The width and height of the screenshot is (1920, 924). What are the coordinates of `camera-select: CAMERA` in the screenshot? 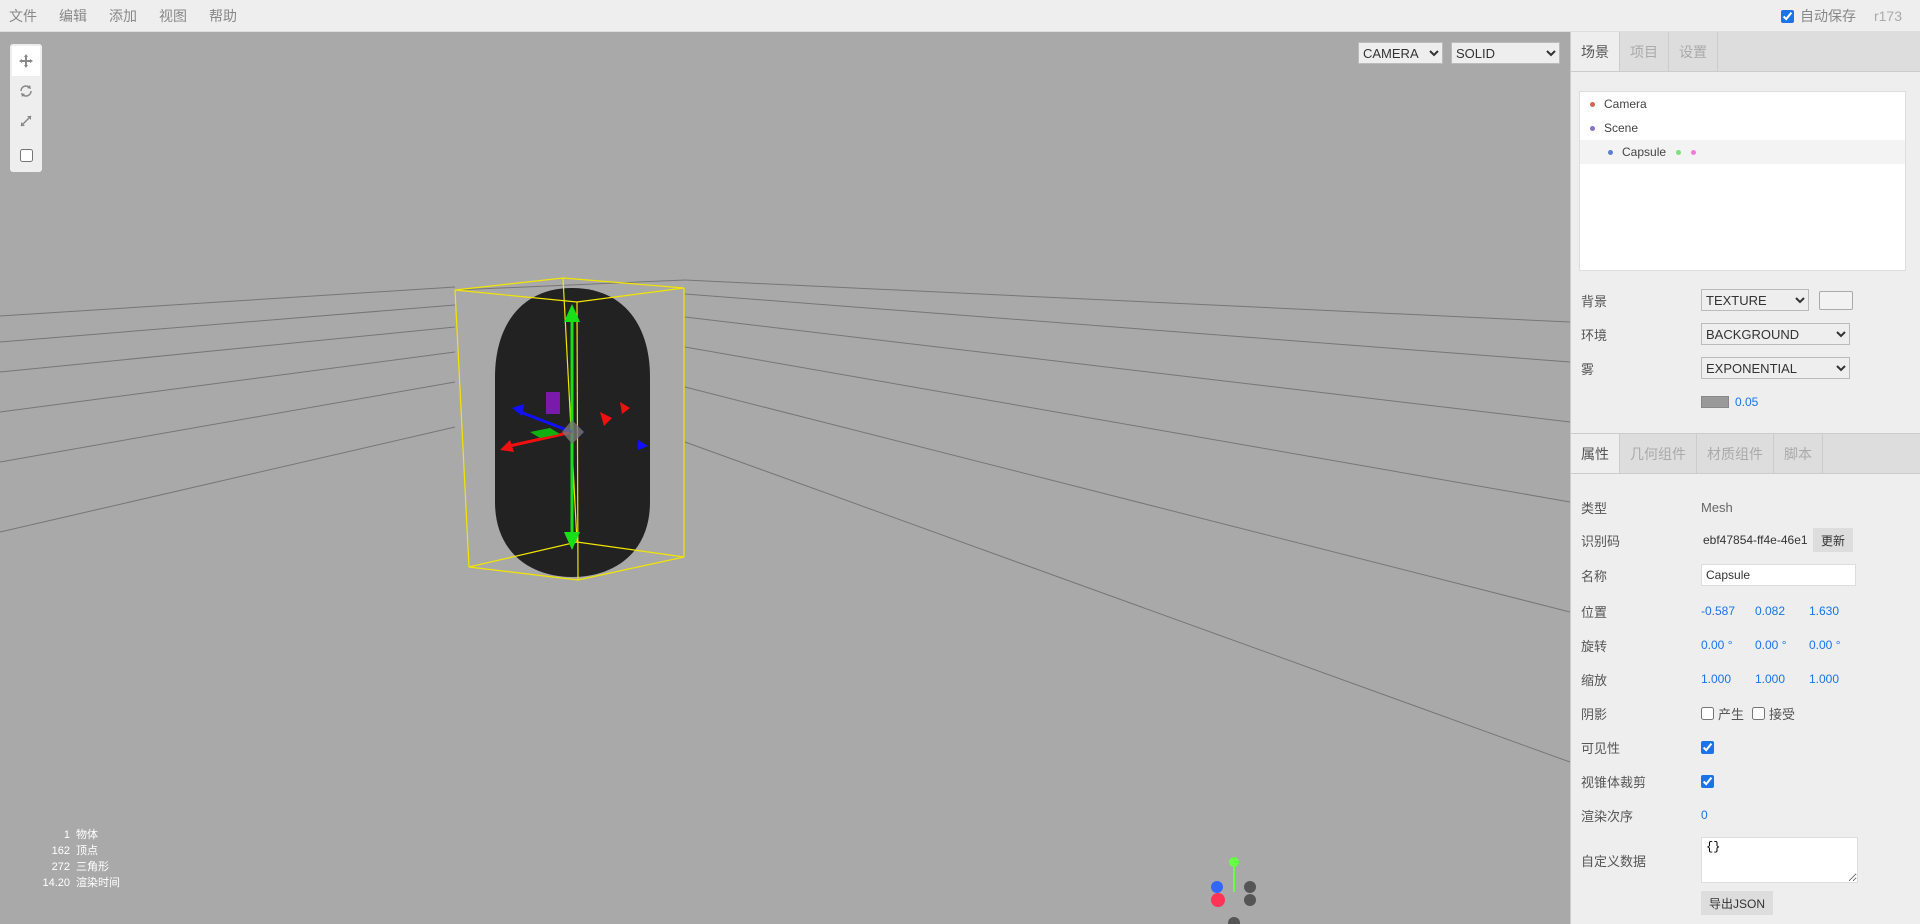 It's located at (1400, 53).